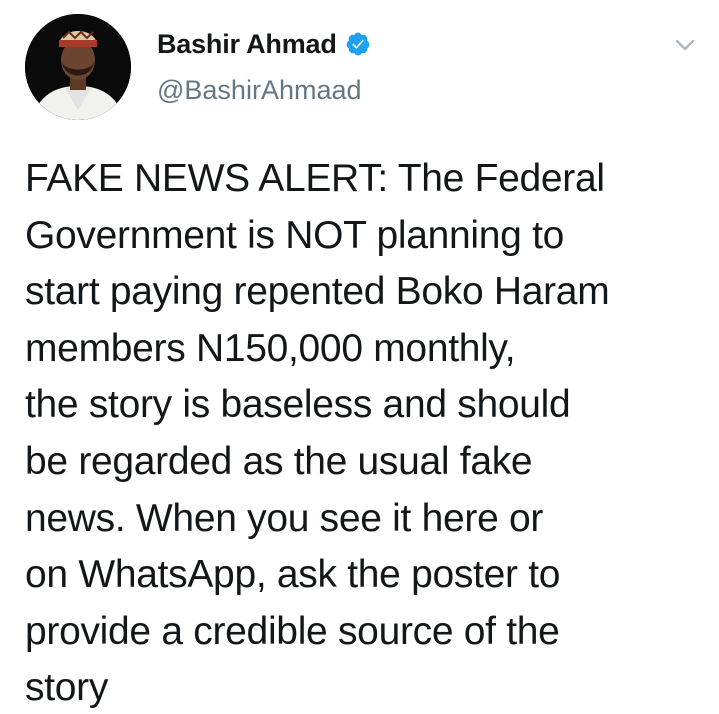 Image resolution: width=719 pixels, height=714 pixels. I want to click on author-handle: @BashirAhmaad, so click(259, 90).